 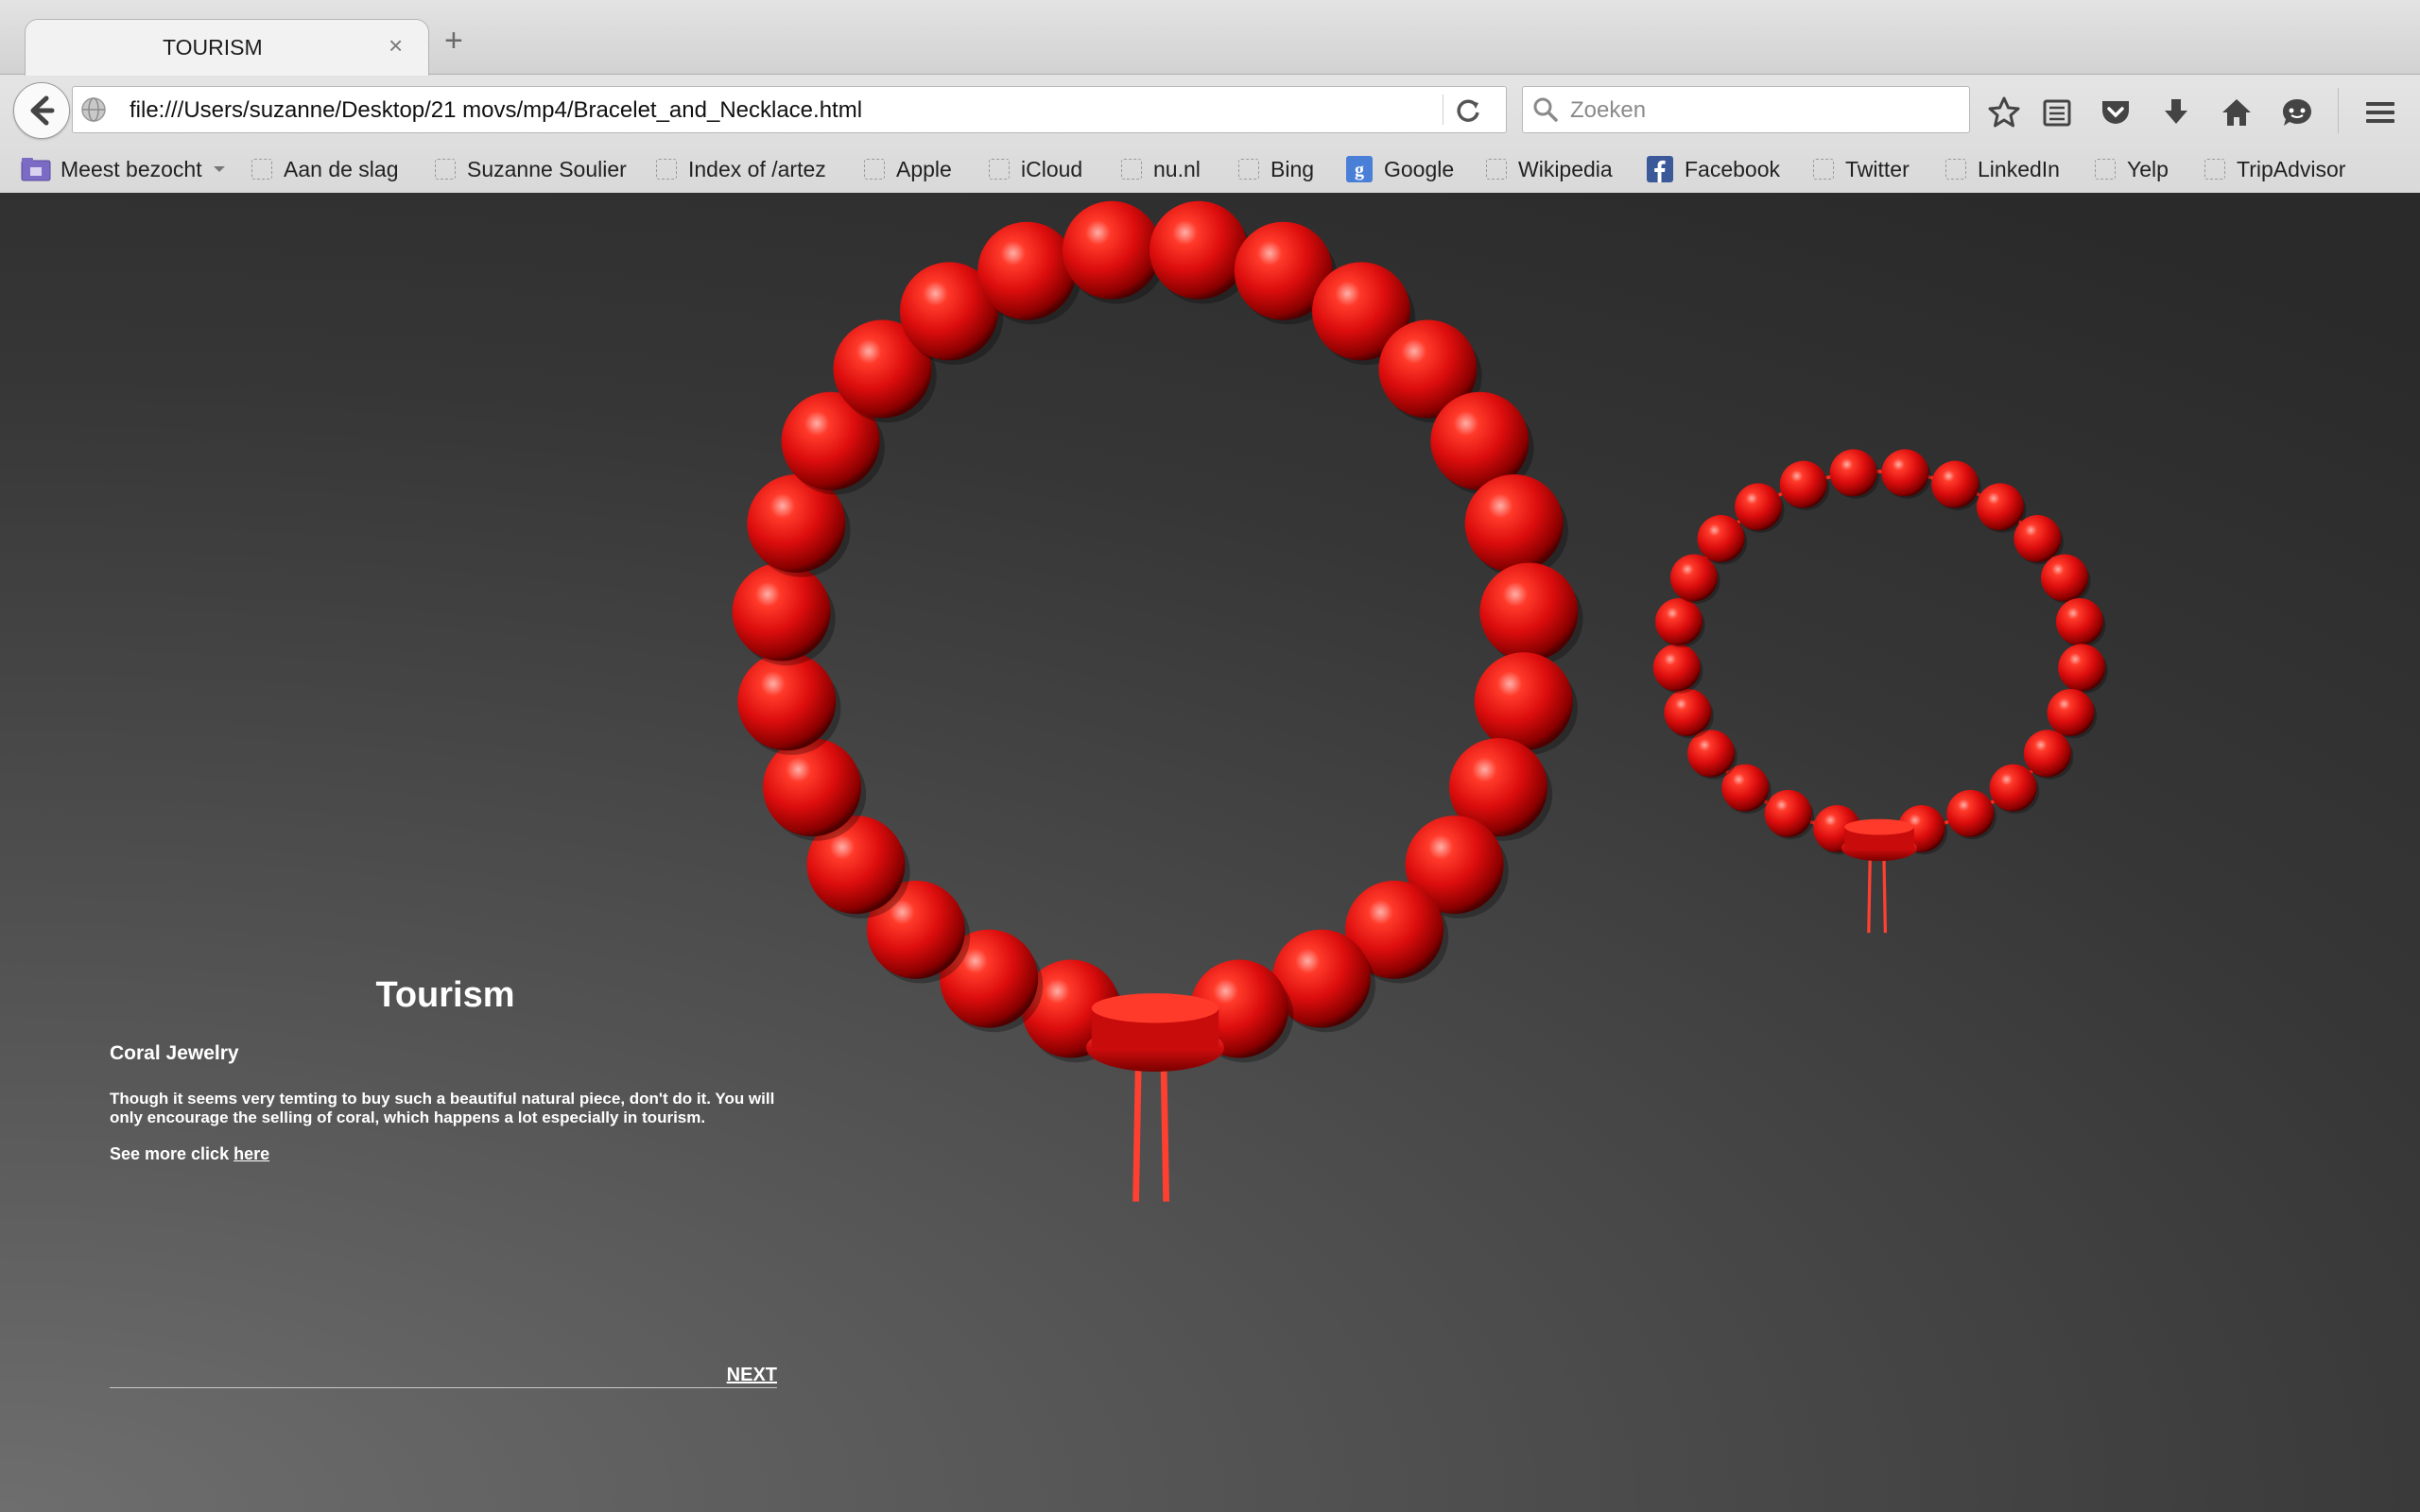 I want to click on bookmark-index-of-artez: Index of /artez, so click(x=741, y=169).